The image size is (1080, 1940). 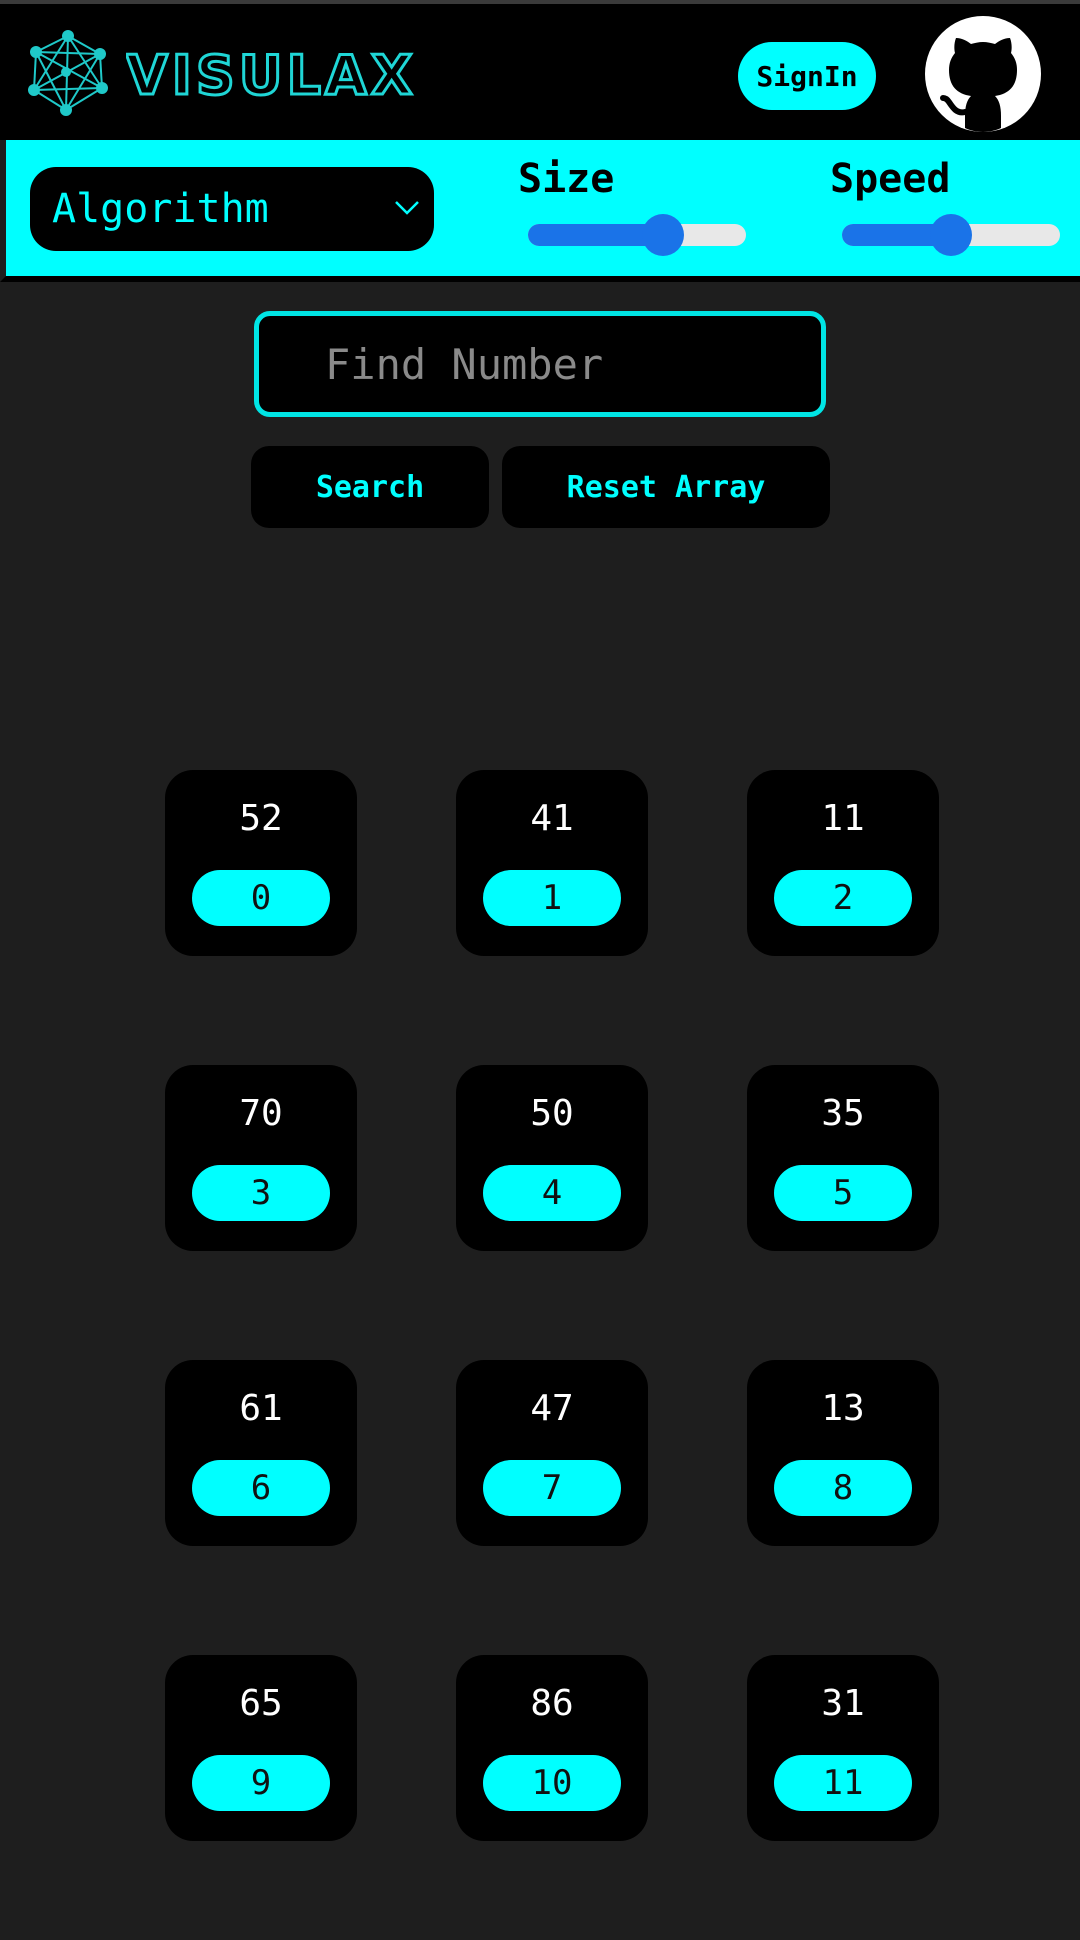 What do you see at coordinates (261, 818) in the screenshot?
I see `array-element-value: 52` at bounding box center [261, 818].